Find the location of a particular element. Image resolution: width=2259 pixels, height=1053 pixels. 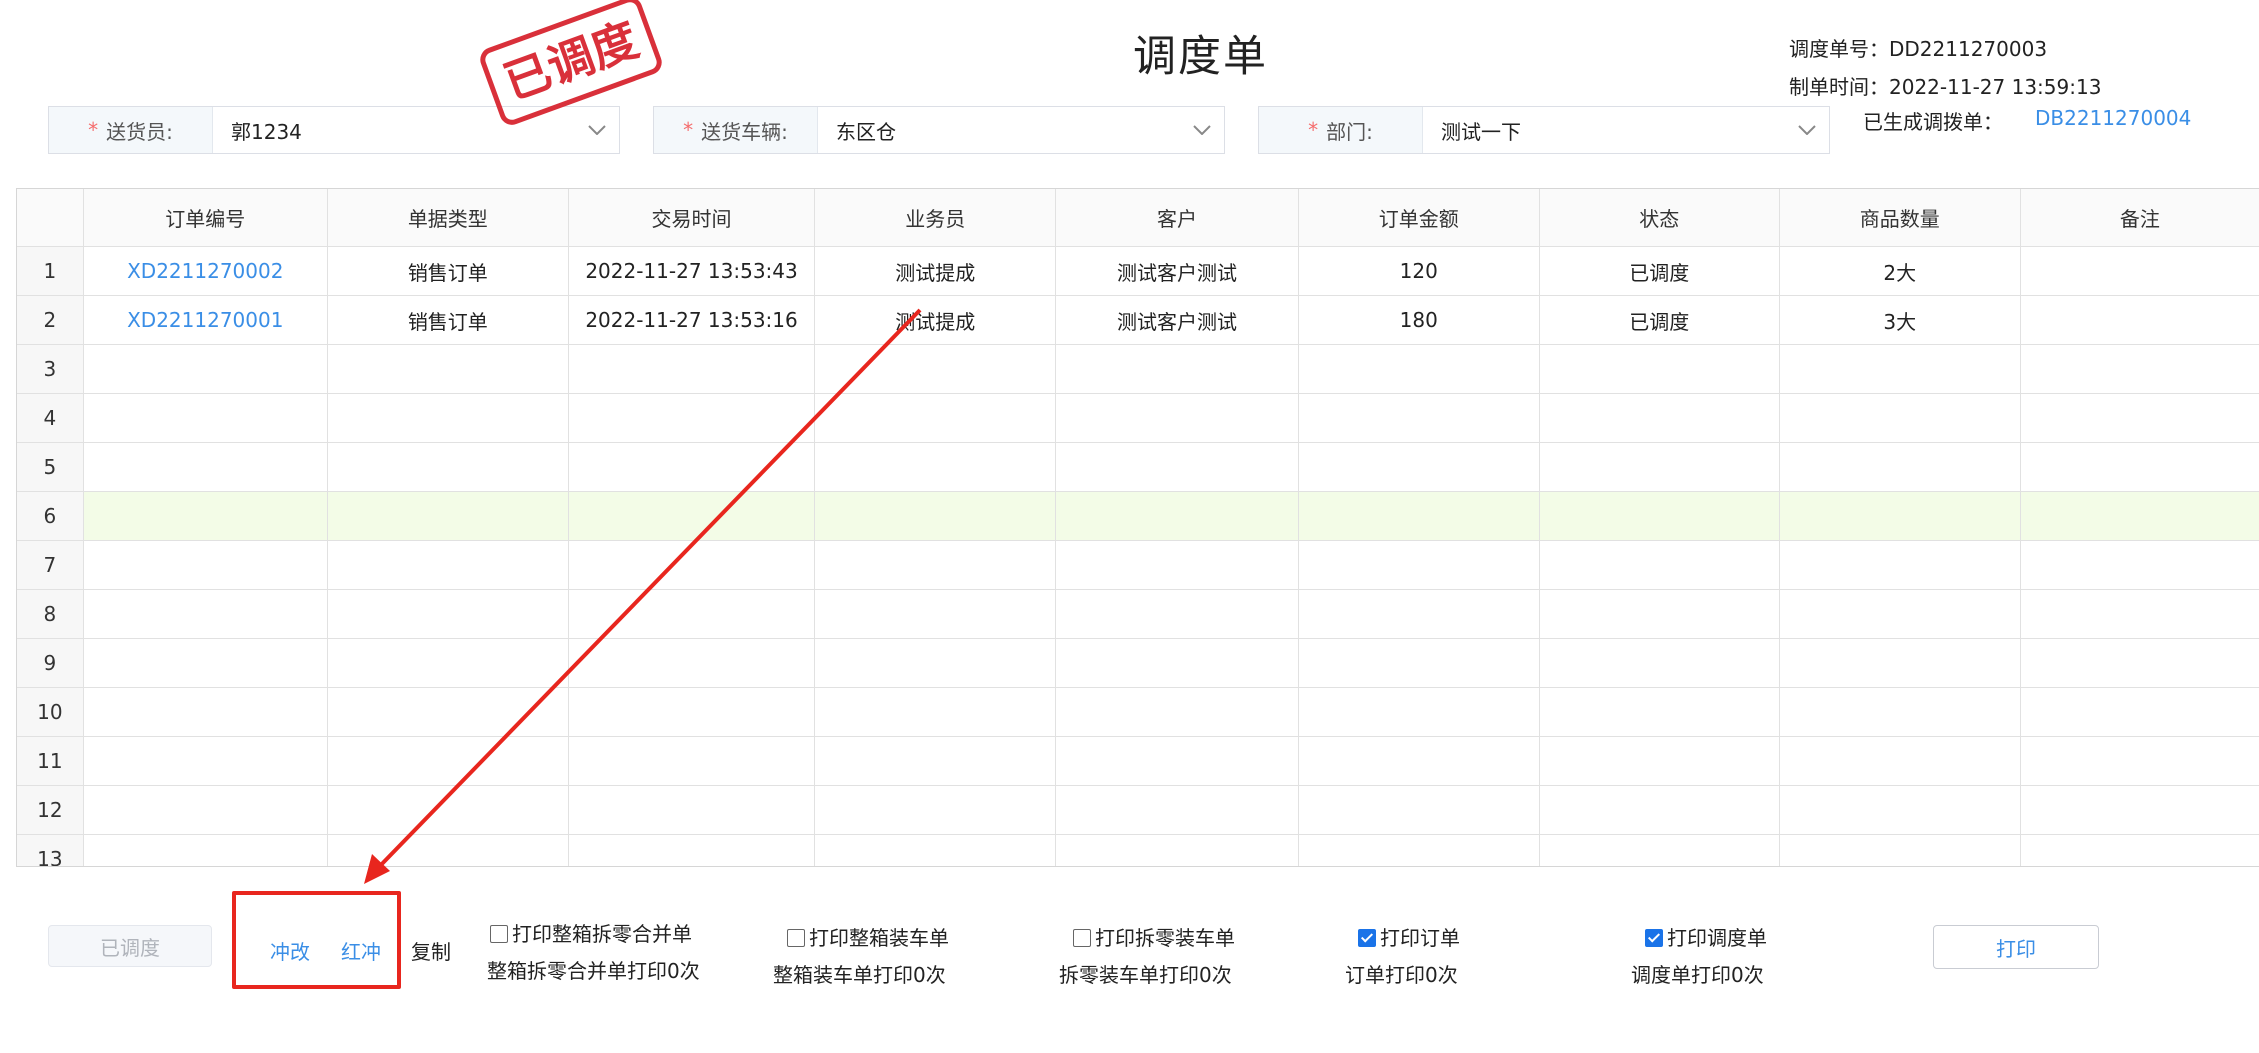

stamp-text: 已调度 is located at coordinates (571, 61).